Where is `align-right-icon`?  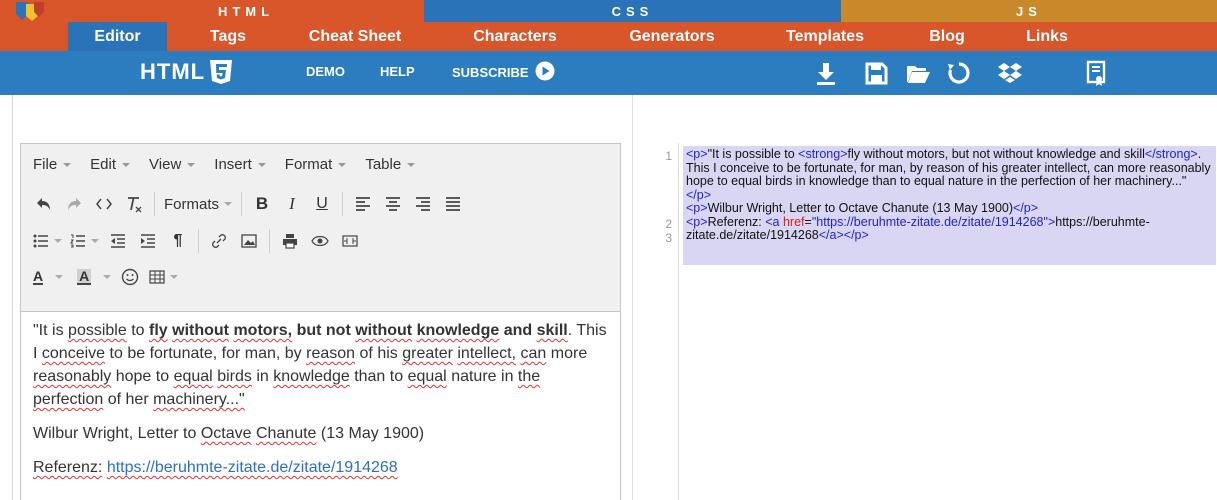
align-right-icon is located at coordinates (423, 204).